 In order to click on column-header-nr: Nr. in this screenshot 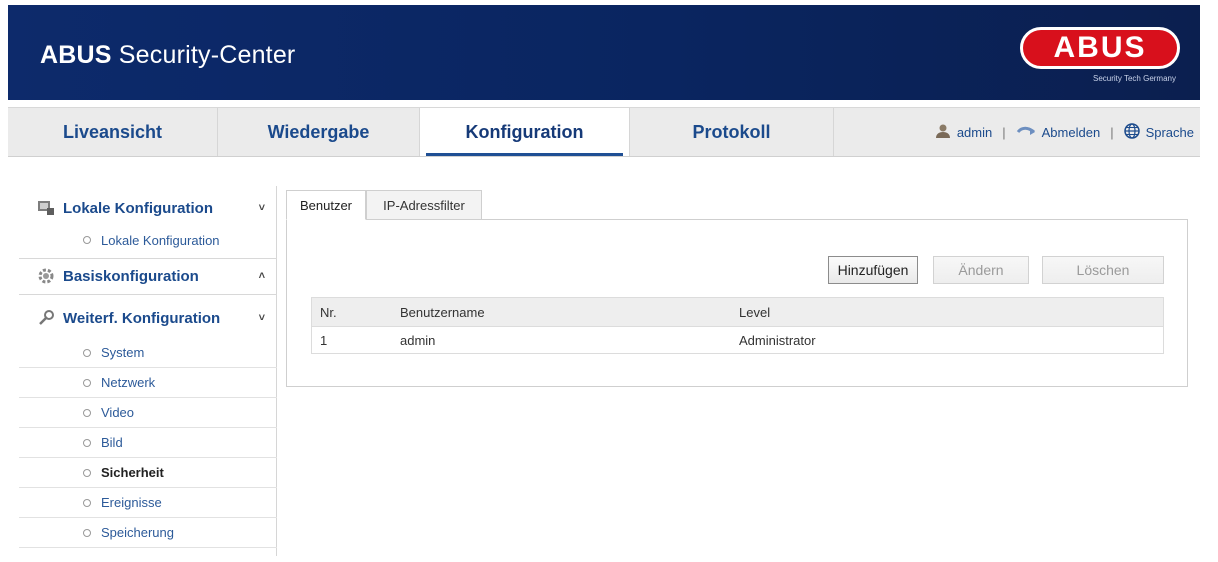, I will do `click(328, 312)`.